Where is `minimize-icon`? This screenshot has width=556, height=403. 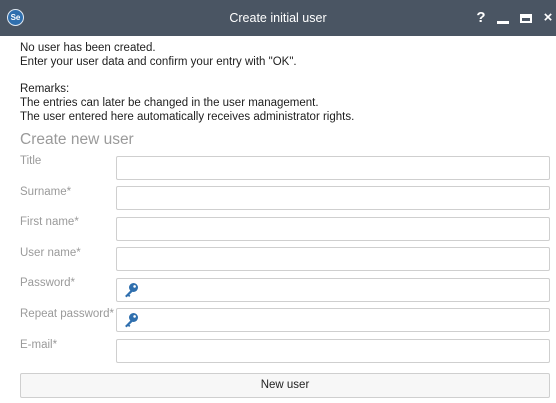
minimize-icon is located at coordinates (503, 22).